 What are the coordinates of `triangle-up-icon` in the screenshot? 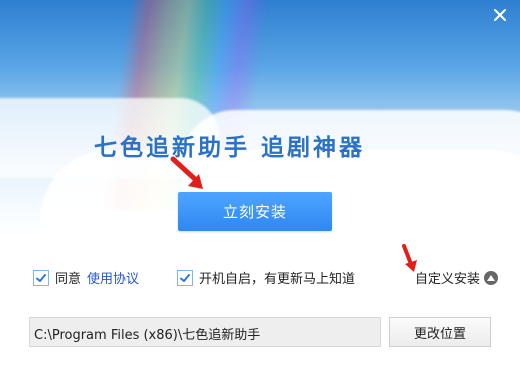 It's located at (491, 277).